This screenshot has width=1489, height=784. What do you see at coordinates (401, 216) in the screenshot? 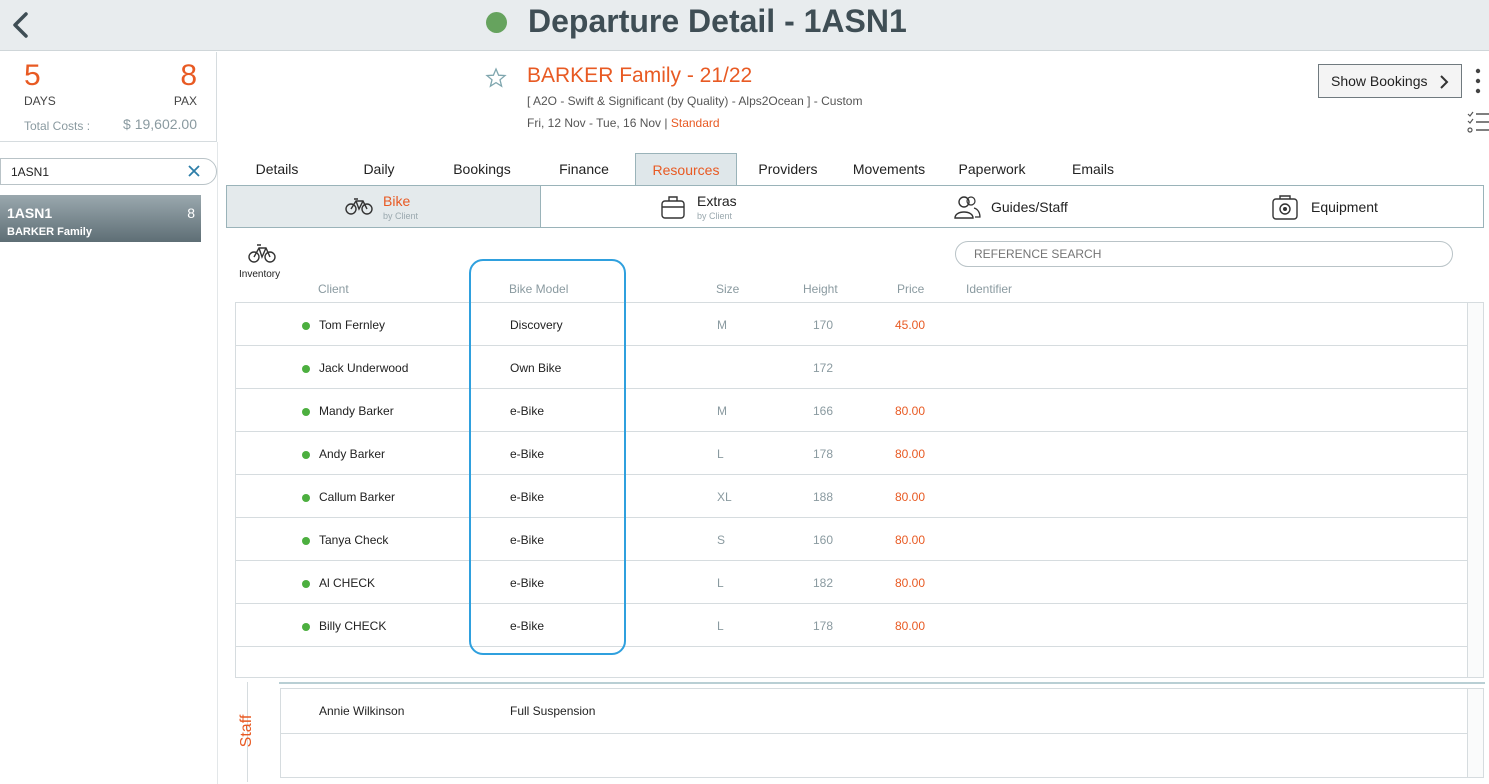
I see `subtab-bike-sub: by Client` at bounding box center [401, 216].